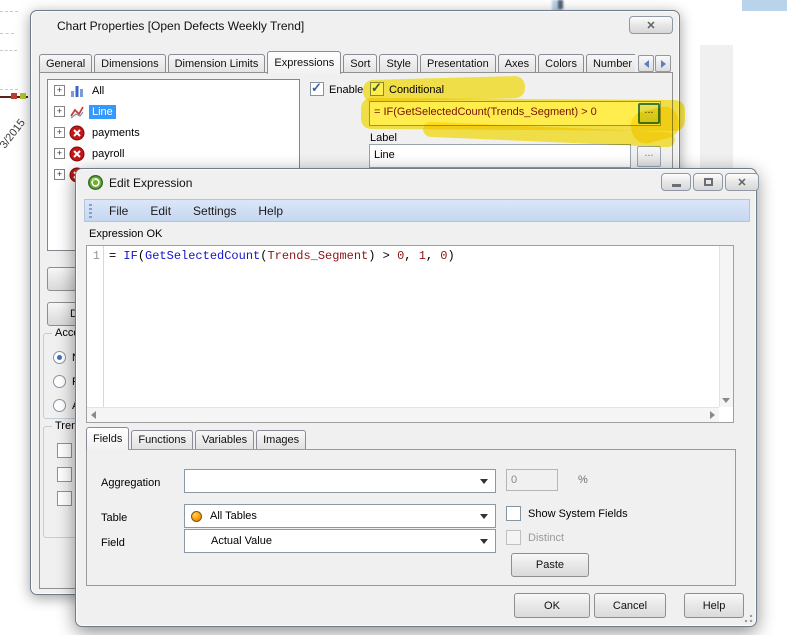  I want to click on tab-images: Images, so click(281, 440).